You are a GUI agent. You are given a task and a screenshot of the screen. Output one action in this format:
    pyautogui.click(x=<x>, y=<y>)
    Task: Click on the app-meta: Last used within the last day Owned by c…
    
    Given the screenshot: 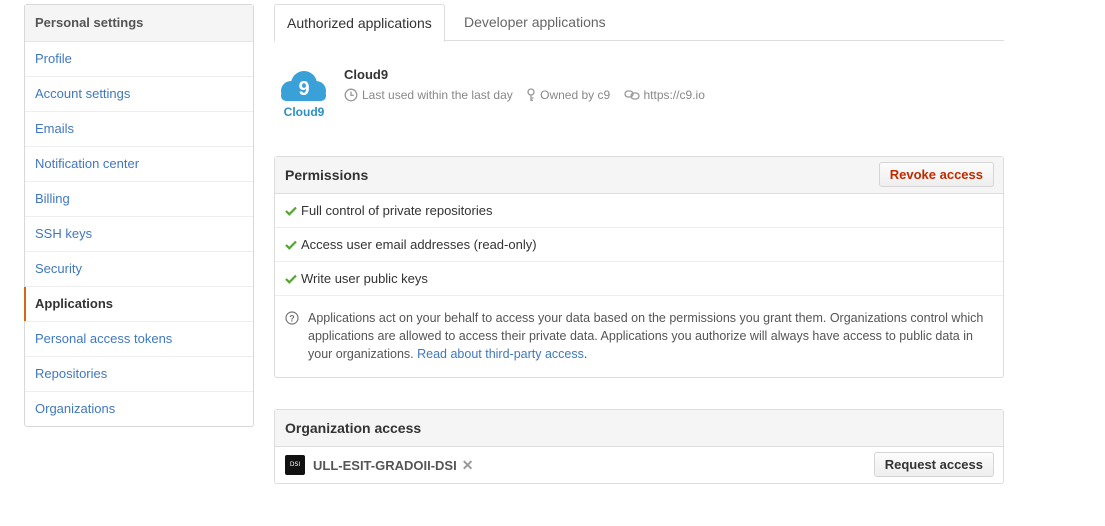 What is the action you would take?
    pyautogui.click(x=529, y=96)
    